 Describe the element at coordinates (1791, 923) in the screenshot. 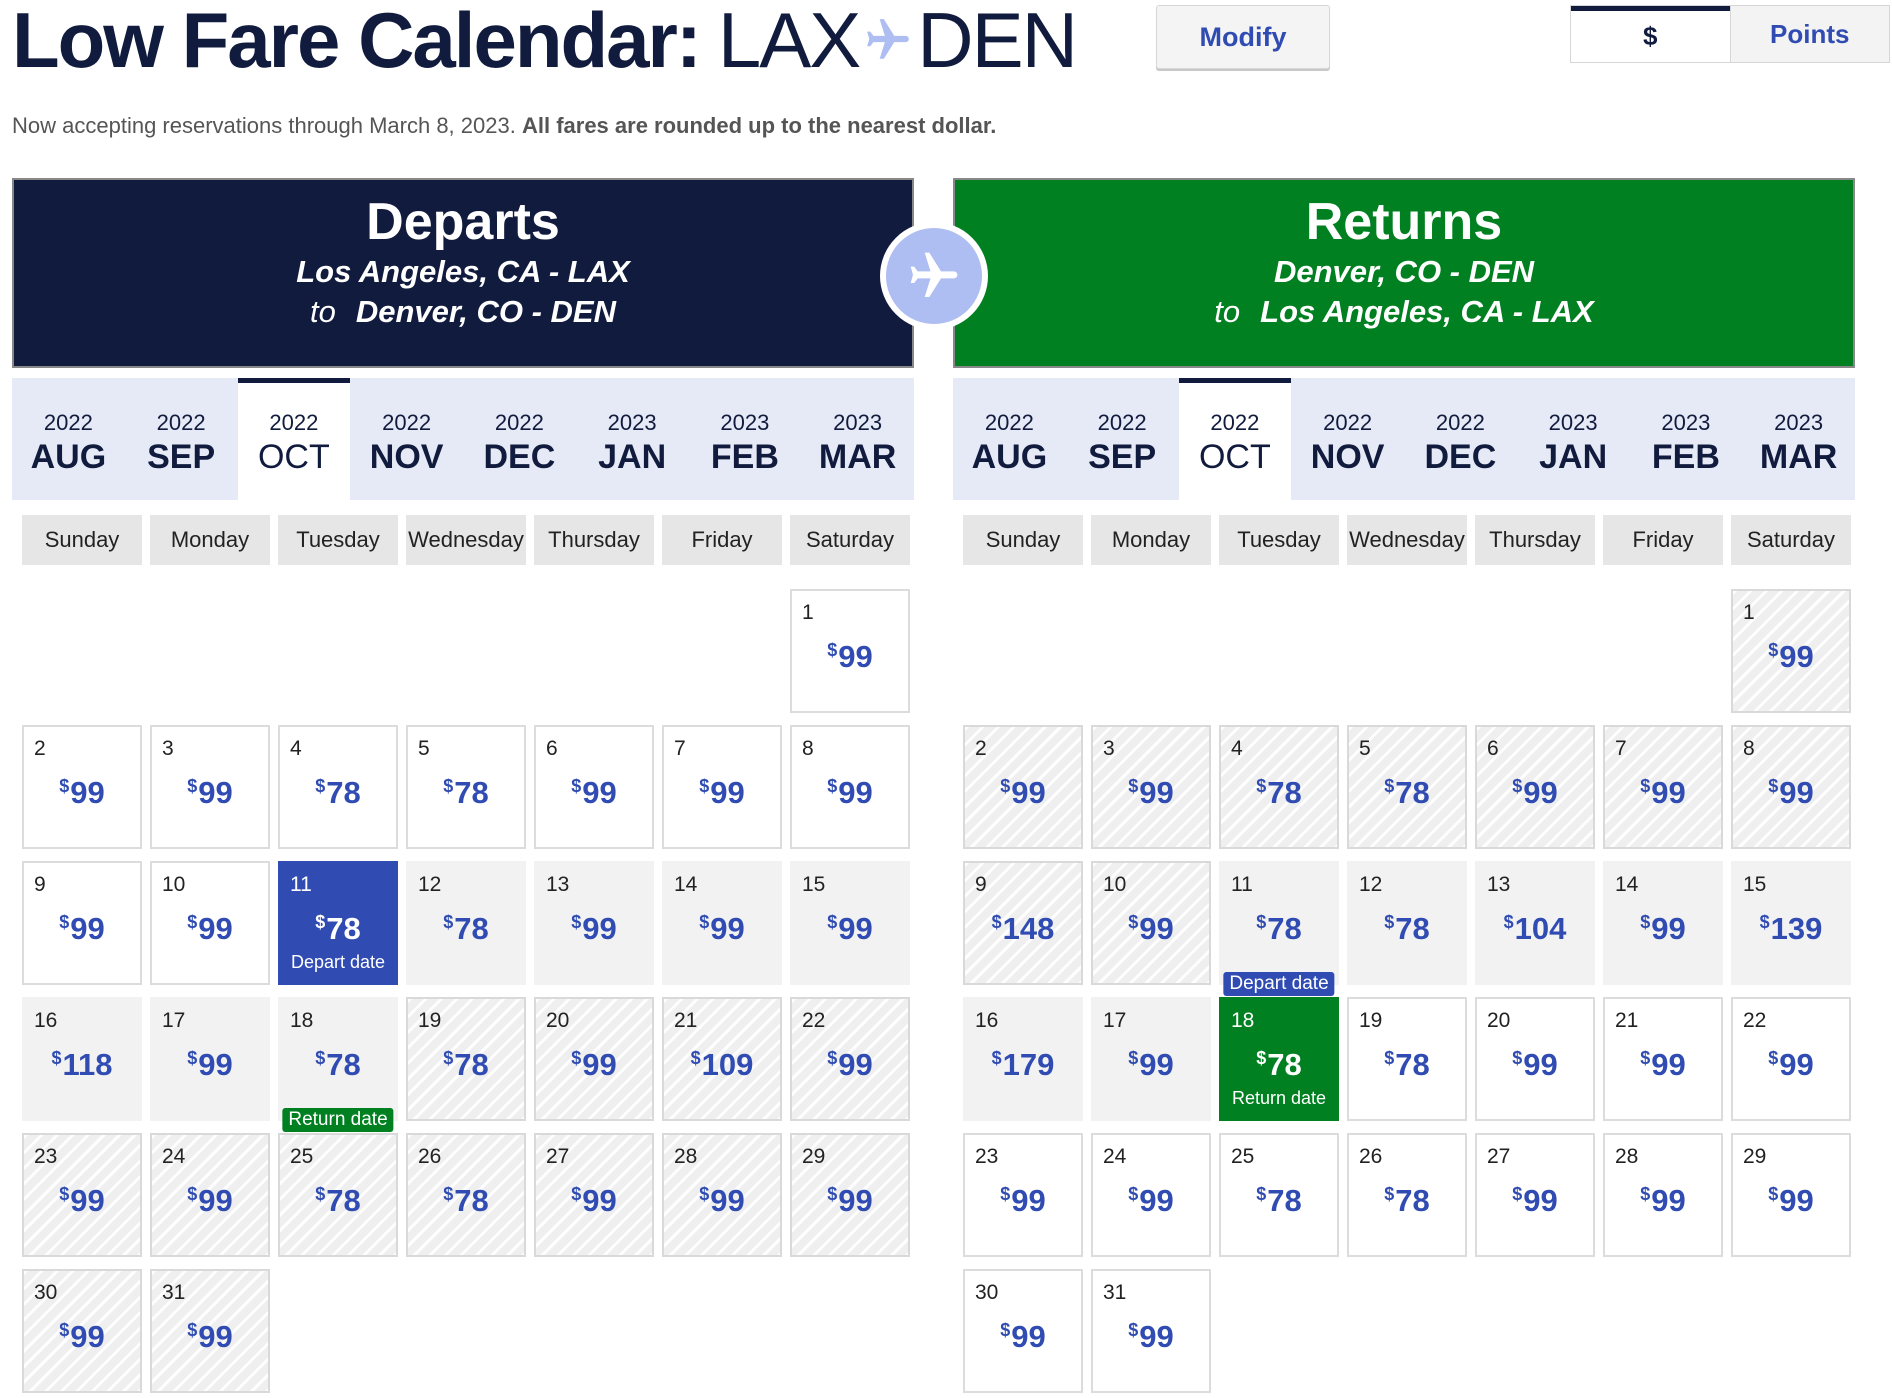

I see `day-cell-15: 15 $139` at that location.